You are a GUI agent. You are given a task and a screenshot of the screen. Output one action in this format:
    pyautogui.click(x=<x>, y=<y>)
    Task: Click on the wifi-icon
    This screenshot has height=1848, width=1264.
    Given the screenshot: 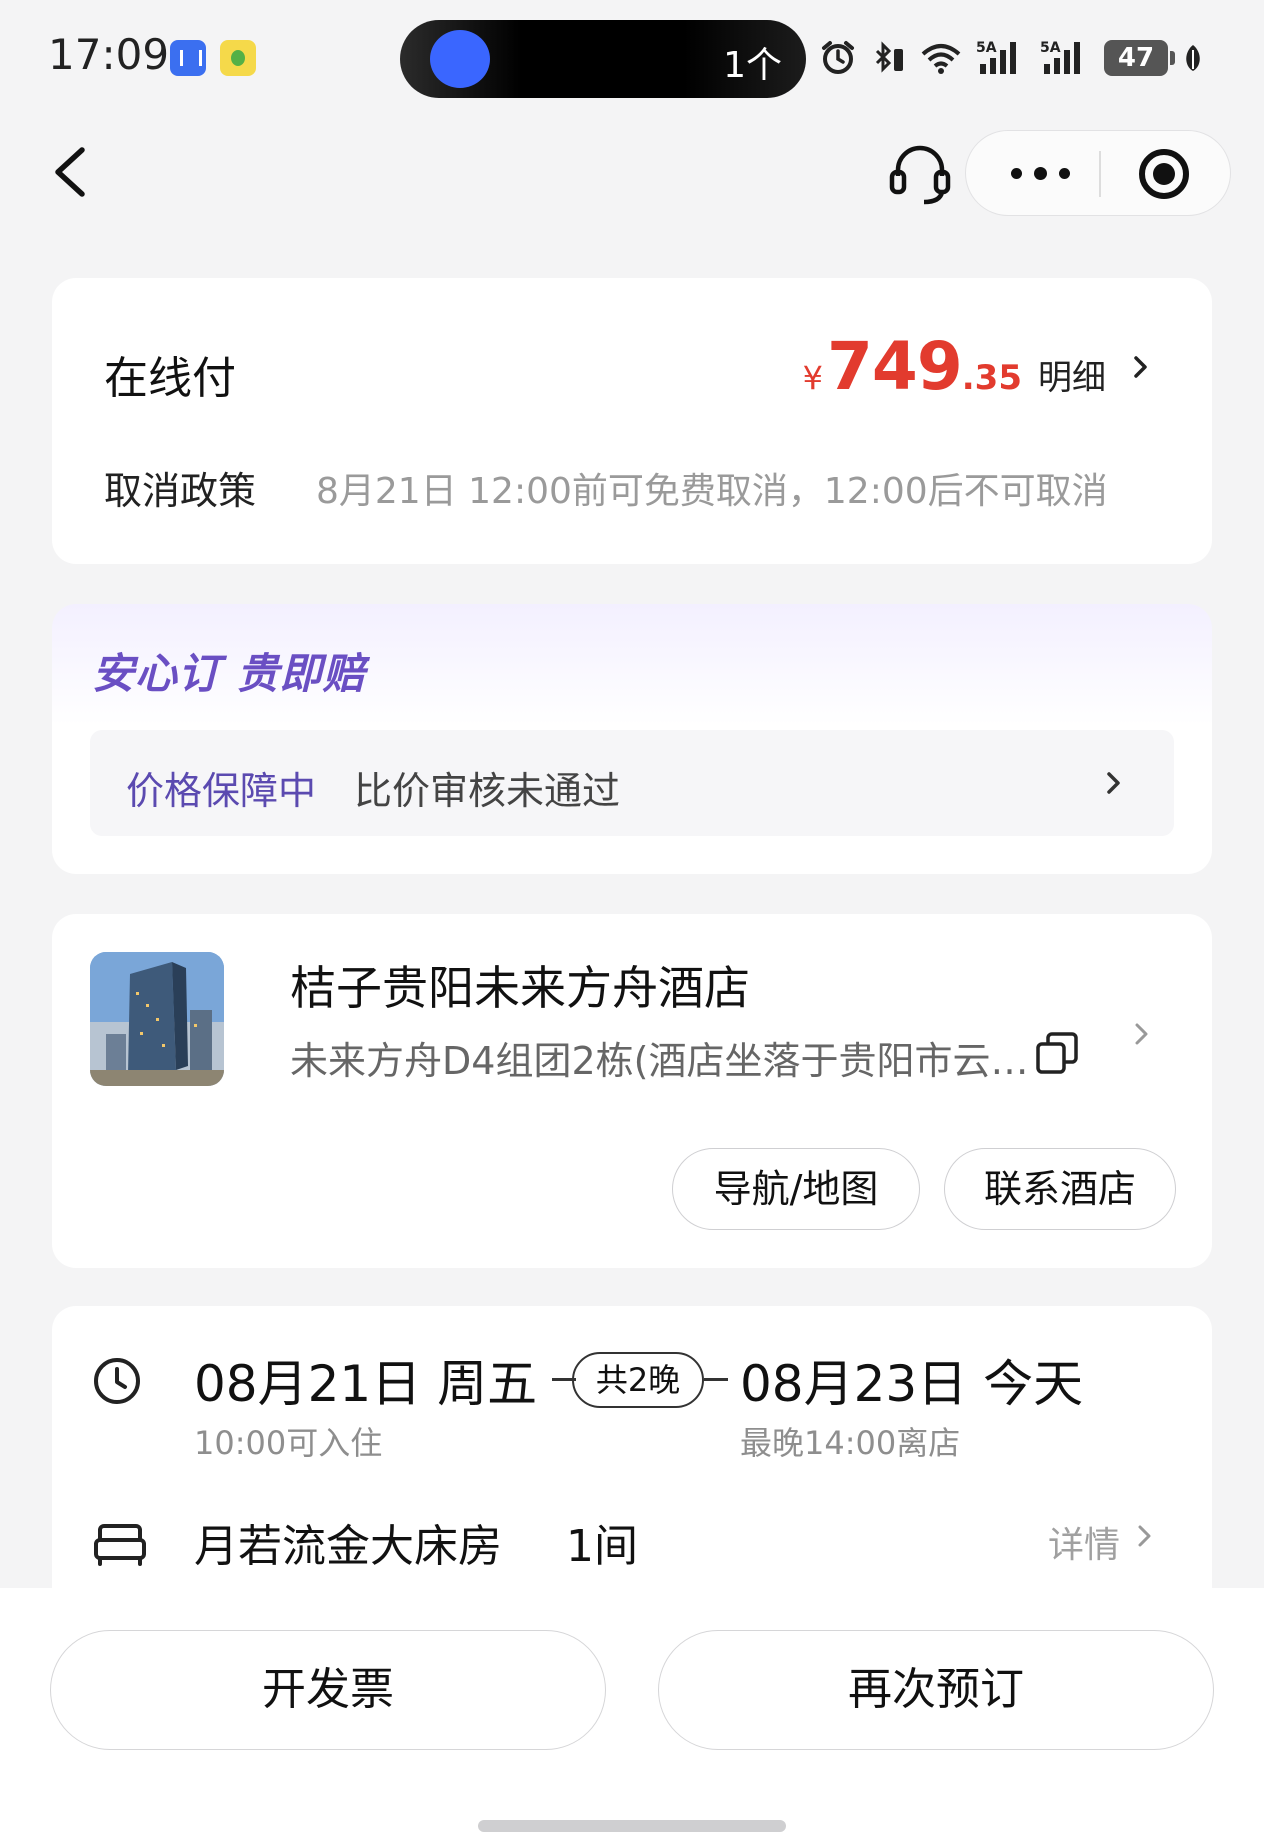 What is the action you would take?
    pyautogui.click(x=941, y=59)
    